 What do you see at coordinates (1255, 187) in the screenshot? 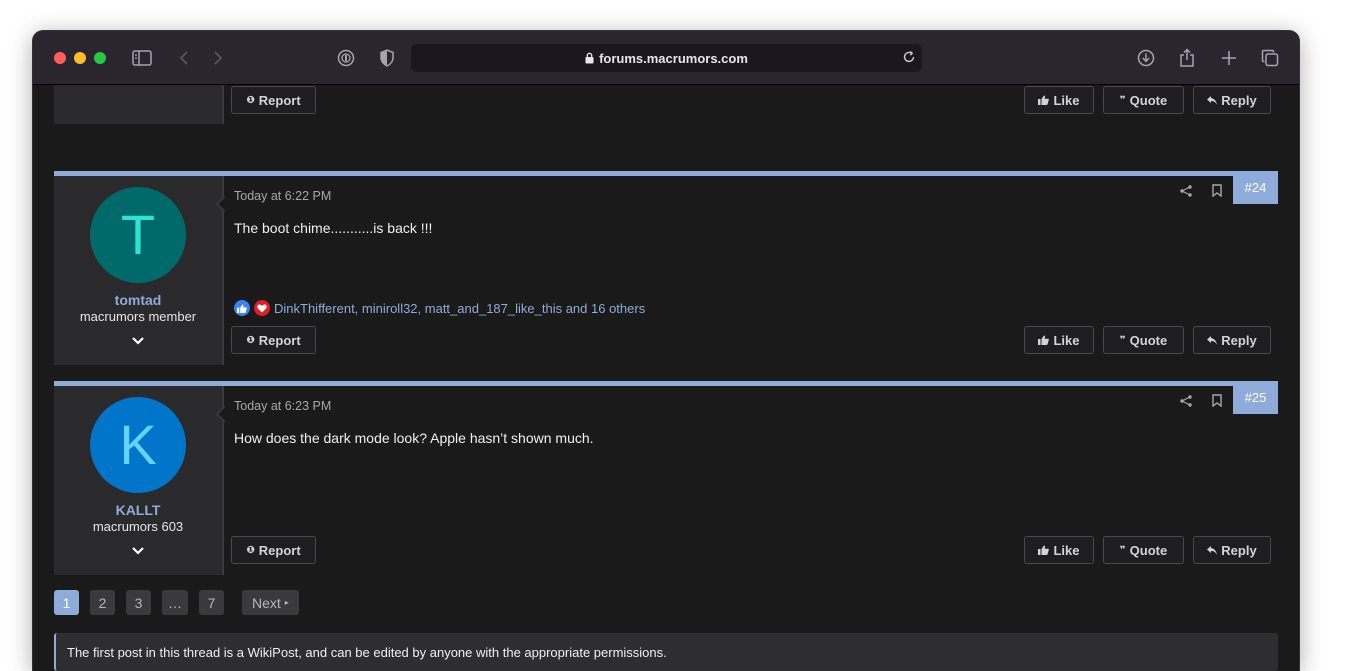
I see `post-number: #24` at bounding box center [1255, 187].